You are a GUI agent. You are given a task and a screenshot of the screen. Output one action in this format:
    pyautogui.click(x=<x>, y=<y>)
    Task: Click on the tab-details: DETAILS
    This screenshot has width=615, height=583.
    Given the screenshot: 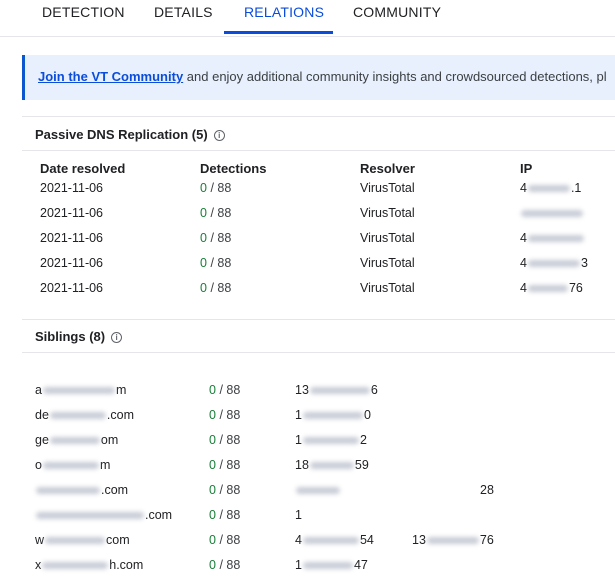 What is the action you would take?
    pyautogui.click(x=183, y=12)
    